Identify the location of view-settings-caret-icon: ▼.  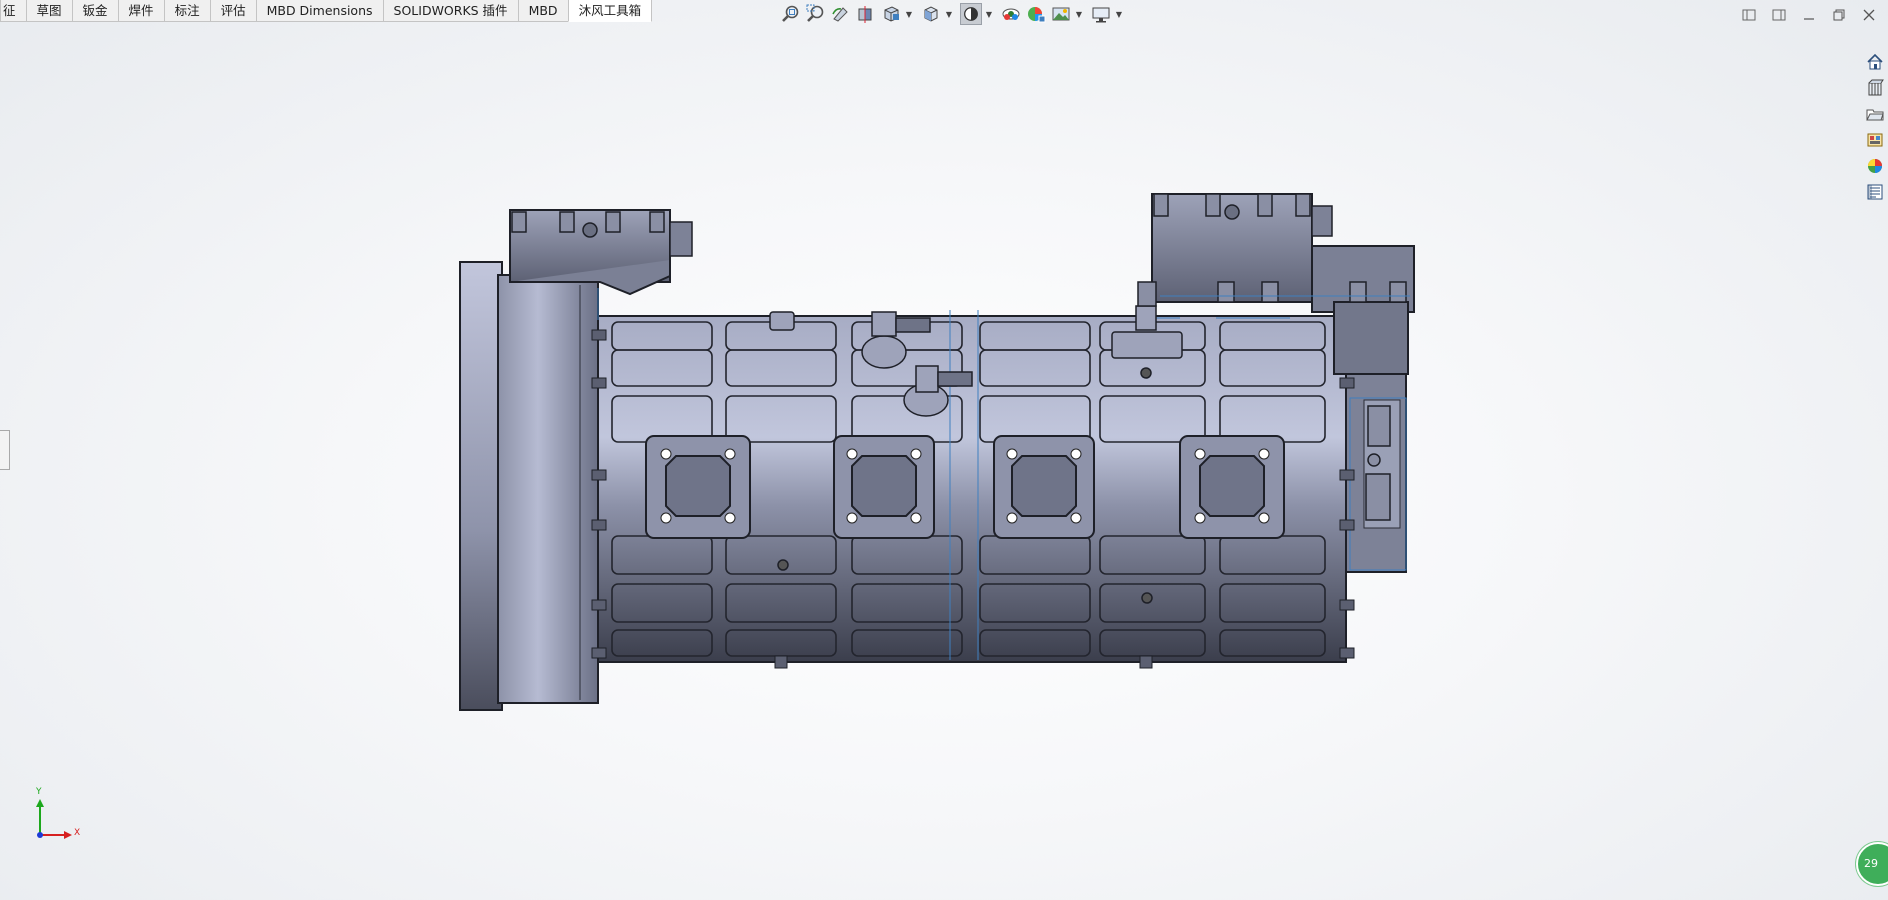
(1119, 14).